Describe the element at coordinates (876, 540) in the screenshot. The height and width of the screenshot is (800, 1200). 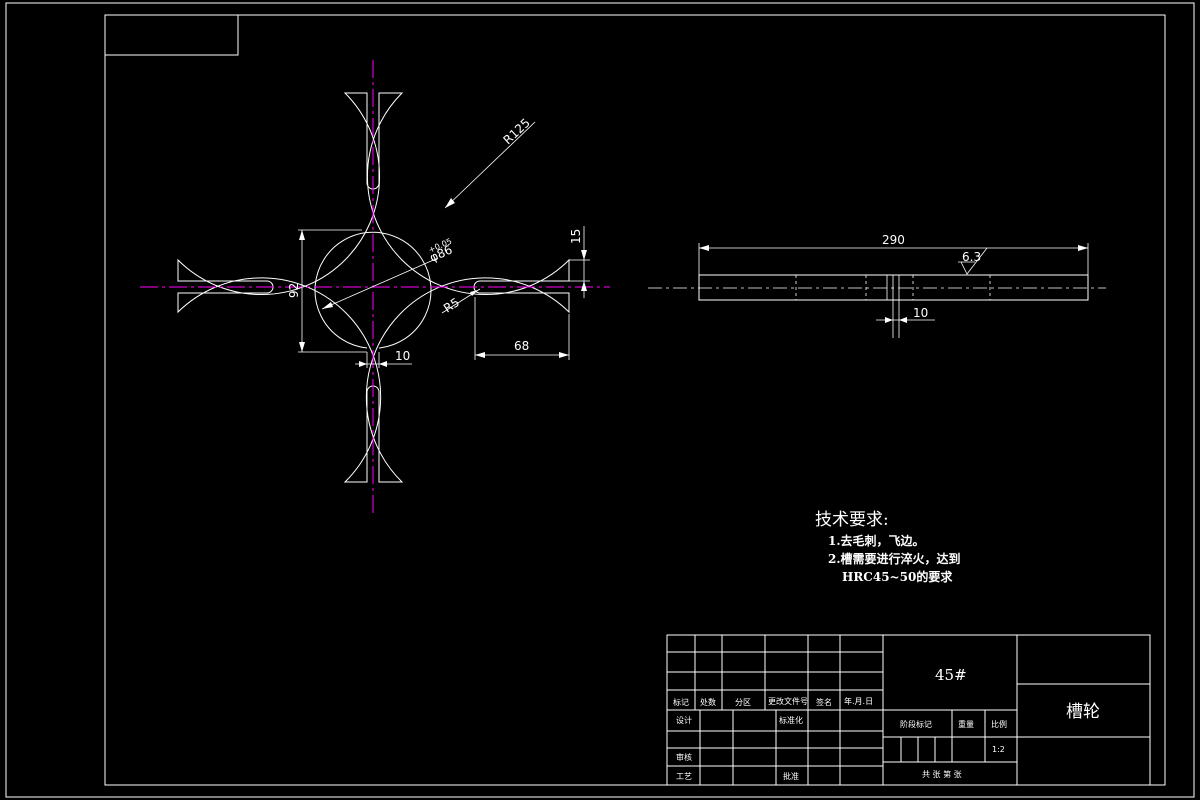
I see `tech-item-1: 1.去毛刺，飞边。` at that location.